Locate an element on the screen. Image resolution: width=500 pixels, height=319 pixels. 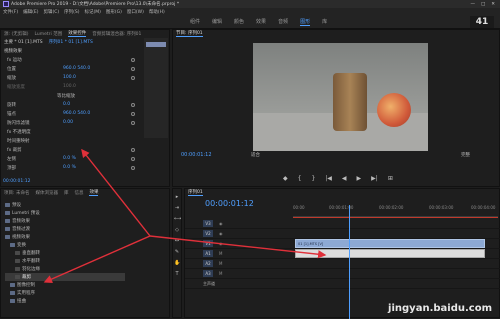
razor-tool-icon: ◇ is located at coordinates (177, 230).